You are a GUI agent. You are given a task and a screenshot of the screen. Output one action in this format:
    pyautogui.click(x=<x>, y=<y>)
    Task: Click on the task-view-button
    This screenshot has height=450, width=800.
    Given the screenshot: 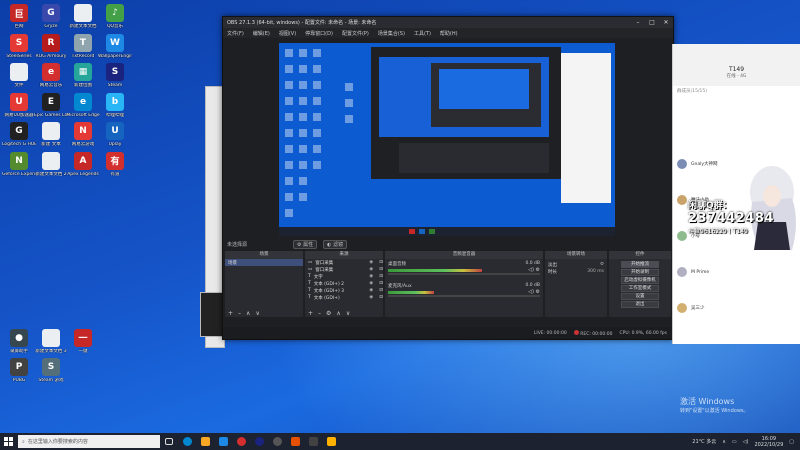 What is the action you would take?
    pyautogui.click(x=169, y=441)
    